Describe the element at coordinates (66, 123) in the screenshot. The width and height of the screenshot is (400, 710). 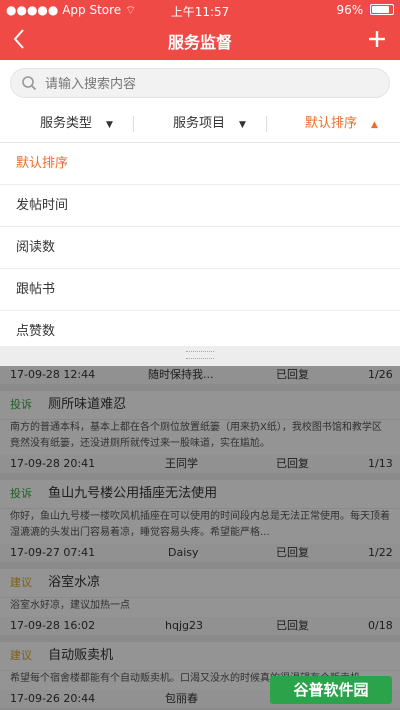
I see `filter-service-type-label: 服务类型` at that location.